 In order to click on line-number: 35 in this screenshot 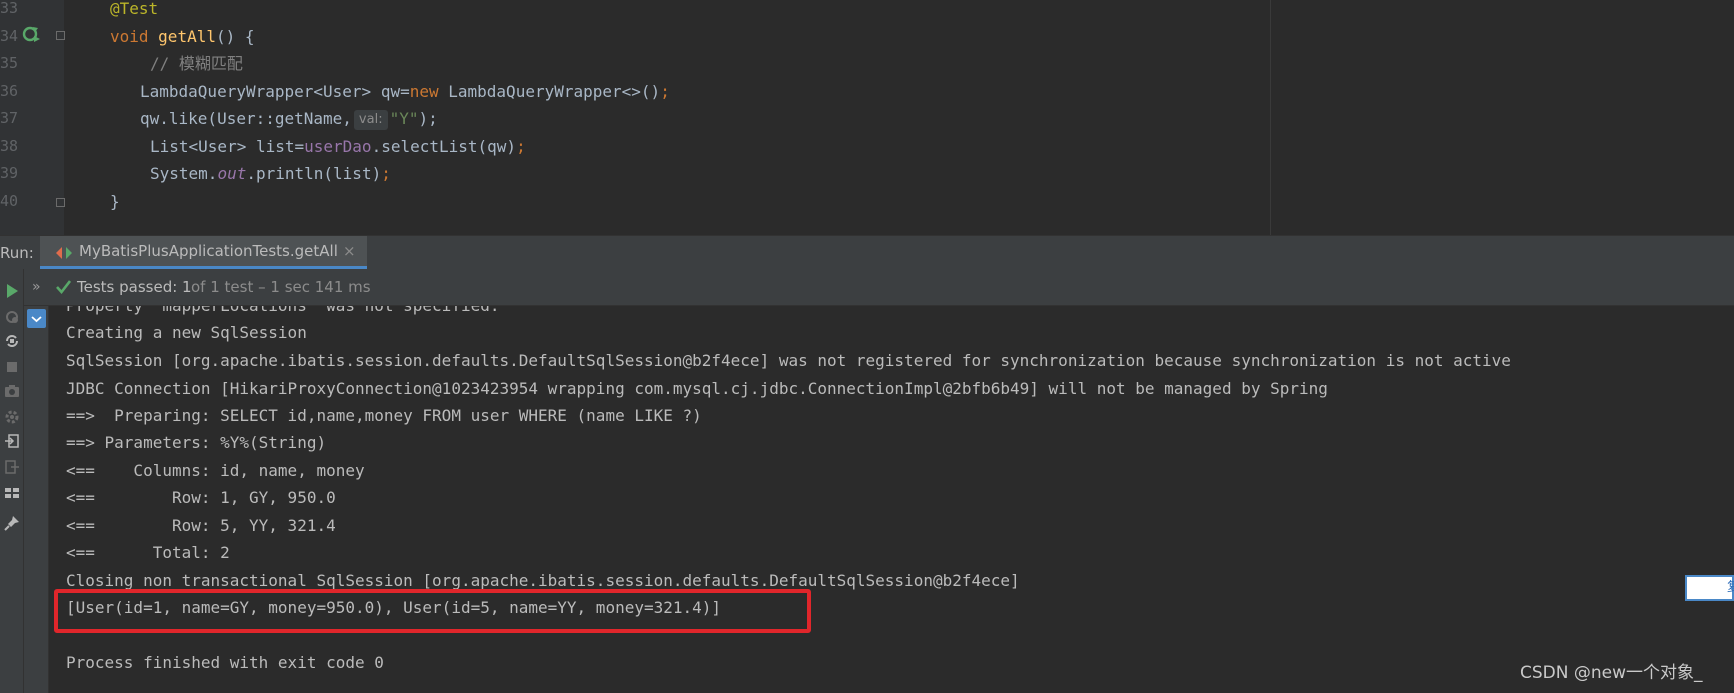, I will do `click(9, 63)`.